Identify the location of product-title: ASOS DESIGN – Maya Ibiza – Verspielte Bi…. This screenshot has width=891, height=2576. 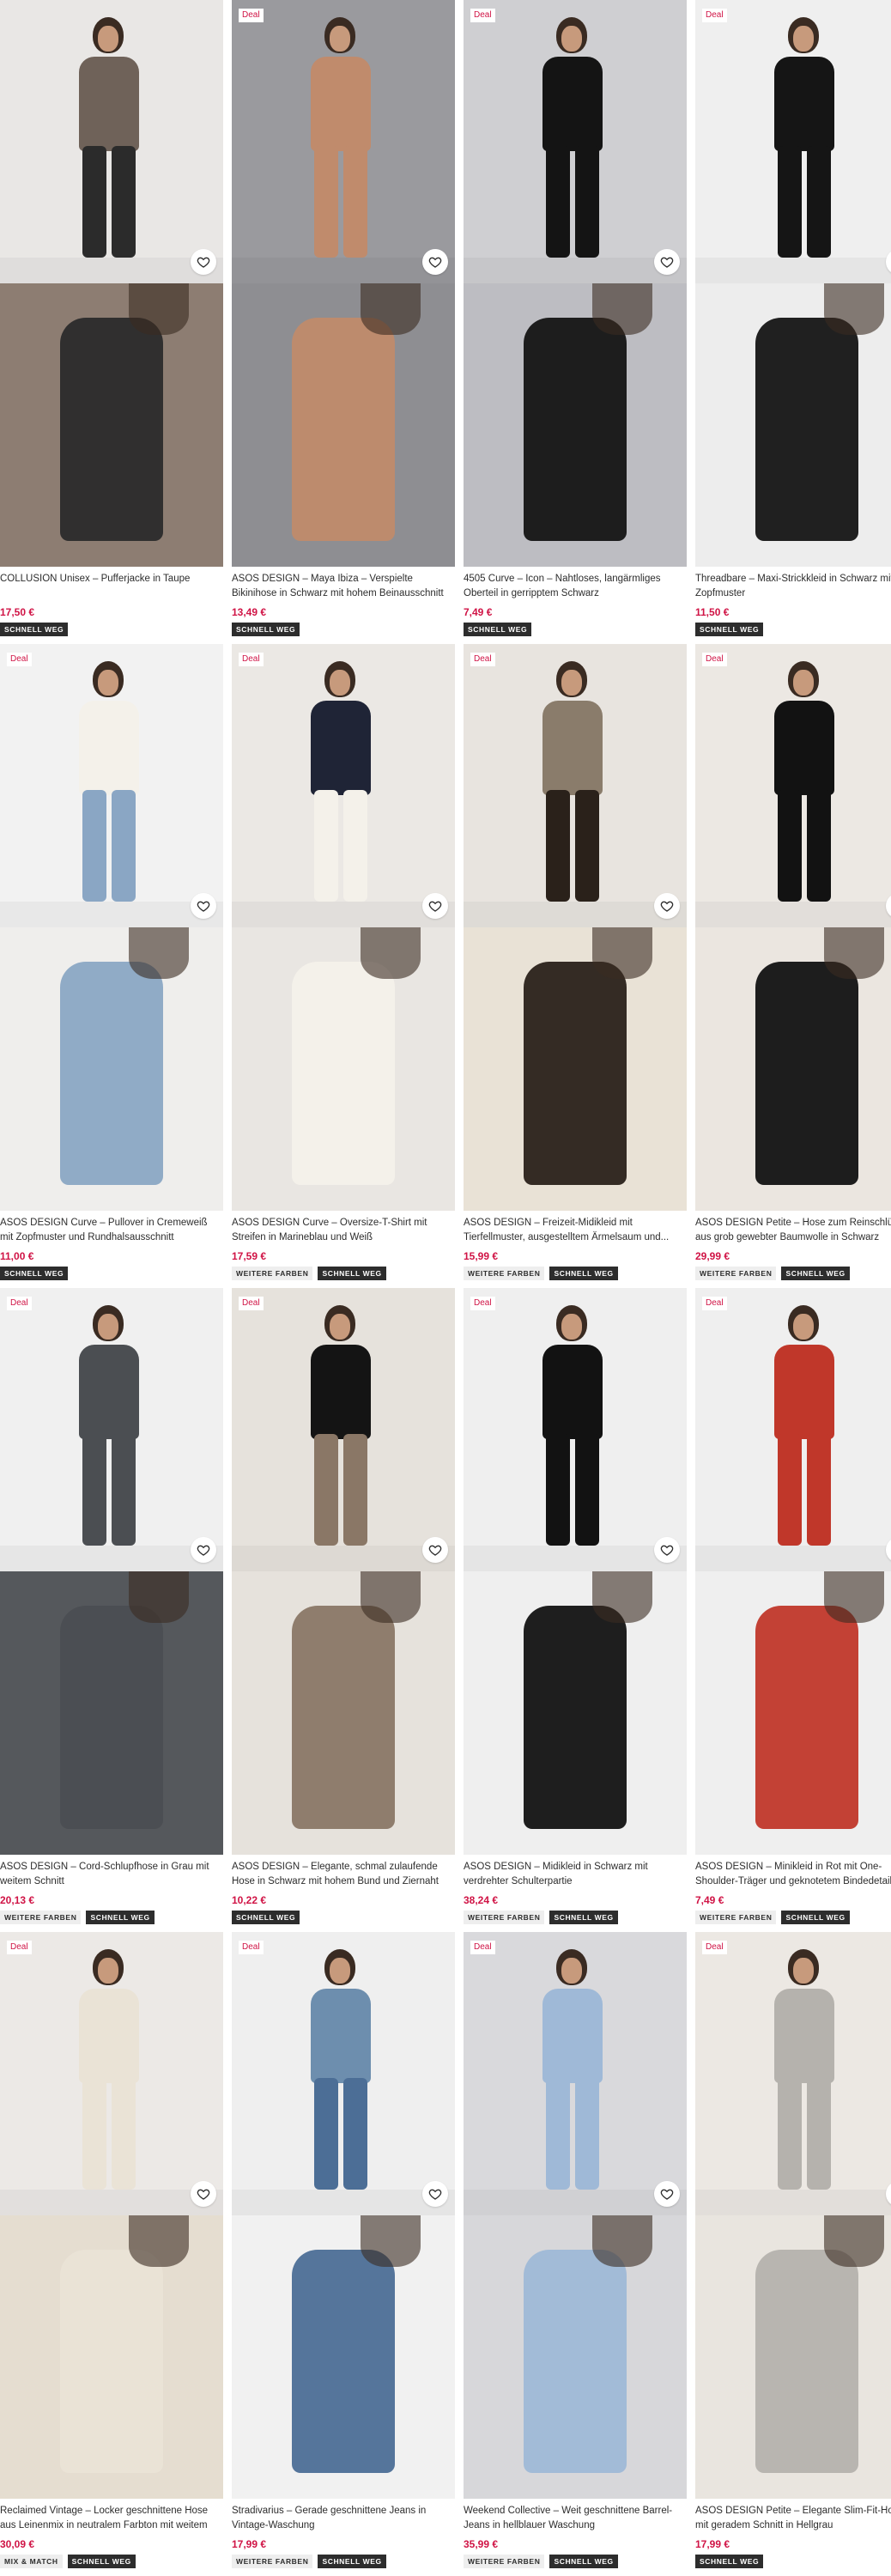
(344, 587).